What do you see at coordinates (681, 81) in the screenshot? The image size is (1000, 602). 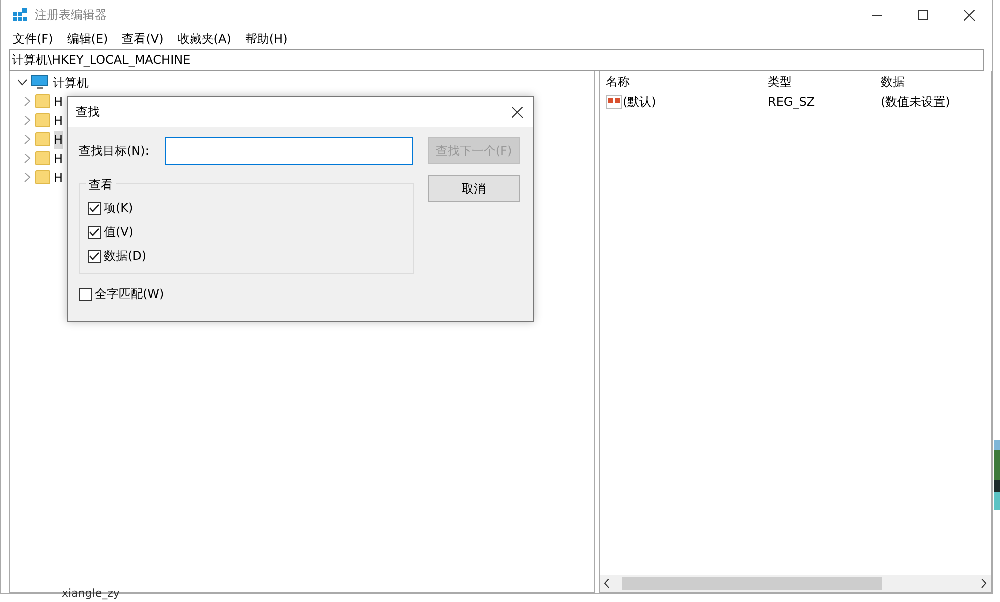 I see `column-header: 名称` at bounding box center [681, 81].